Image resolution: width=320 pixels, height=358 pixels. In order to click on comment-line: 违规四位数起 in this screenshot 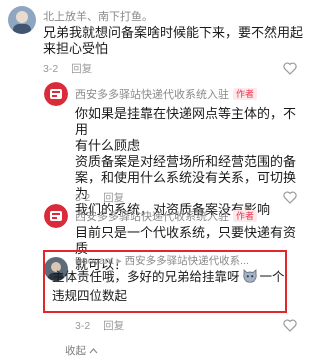, I will do `click(90, 296)`.